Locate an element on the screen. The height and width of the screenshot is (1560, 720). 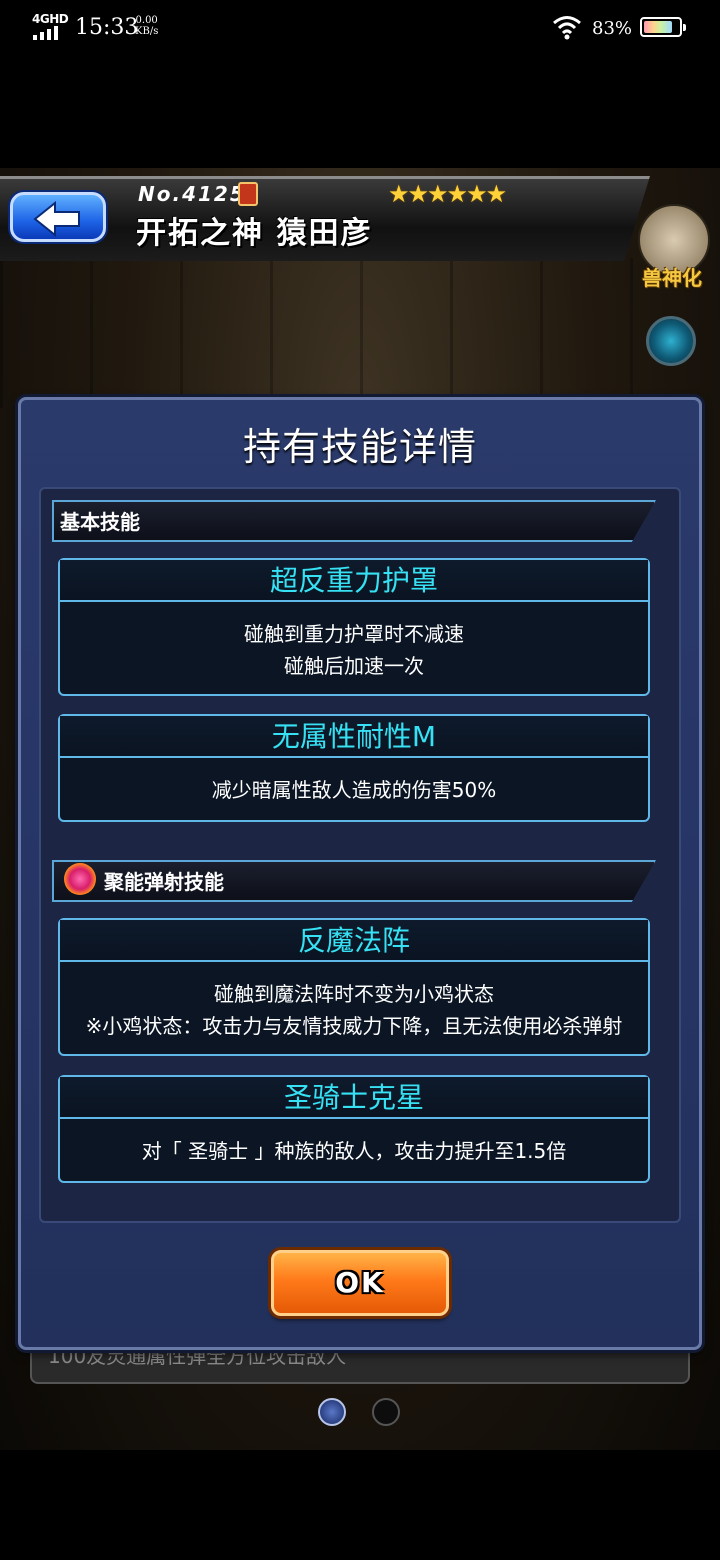
skill-card: 圣骑士克星 对「 圣骑士 」种族的敌人，攻击力提升至1.5倍 is located at coordinates (354, 1129).